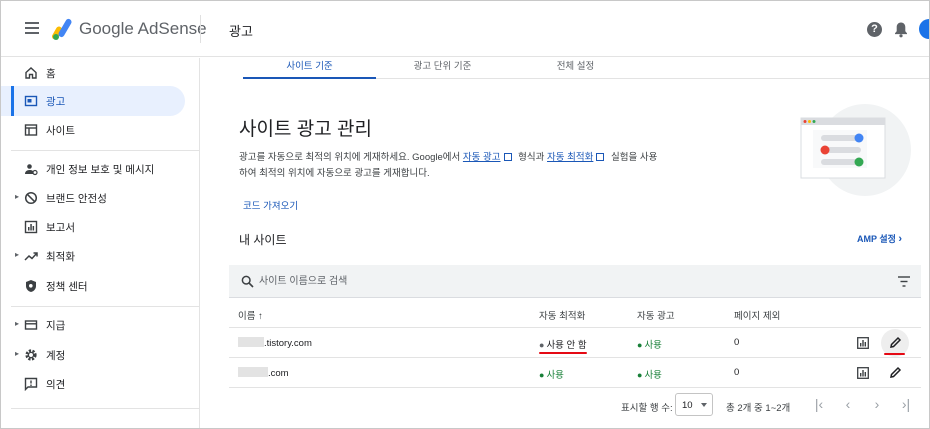 Image resolution: width=930 pixels, height=429 pixels. Describe the element at coordinates (93, 227) in the screenshot. I see `sidebar-item-reports: 보고서` at that location.